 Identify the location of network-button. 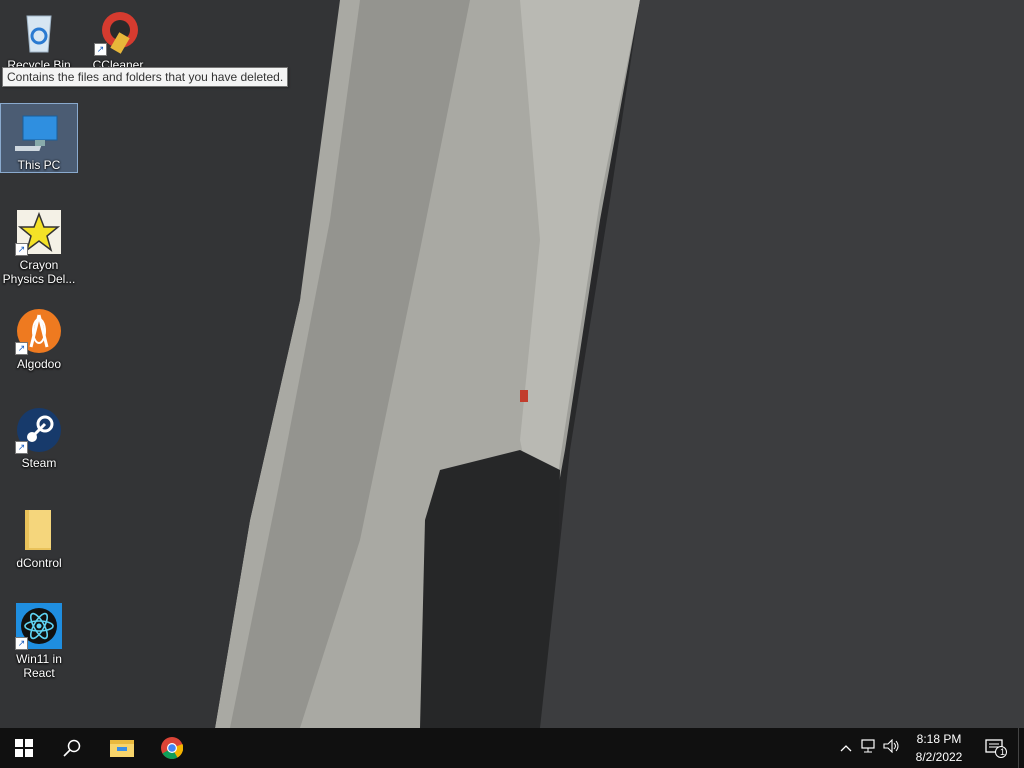
(868, 748).